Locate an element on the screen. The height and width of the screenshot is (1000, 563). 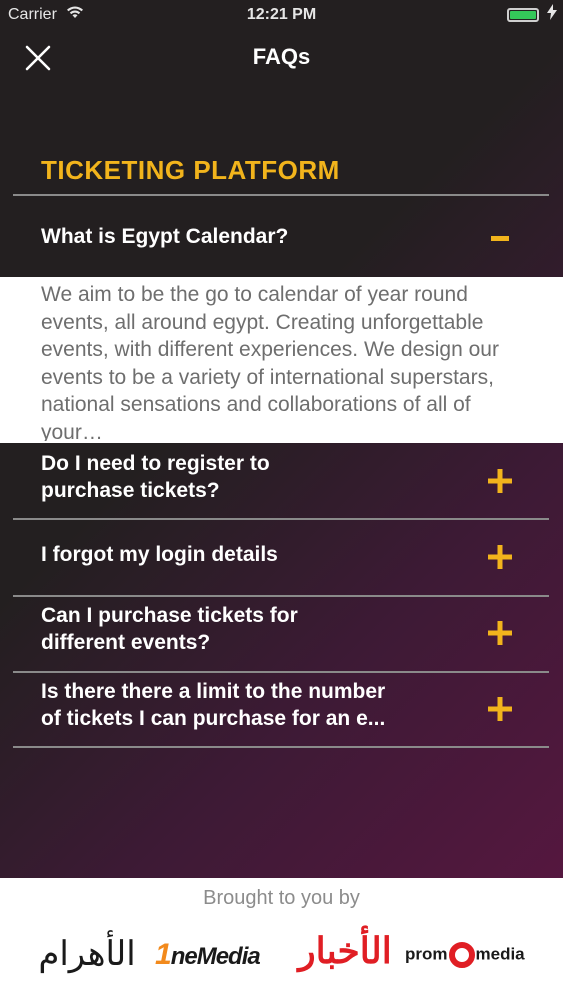
charging-icon is located at coordinates (552, 14).